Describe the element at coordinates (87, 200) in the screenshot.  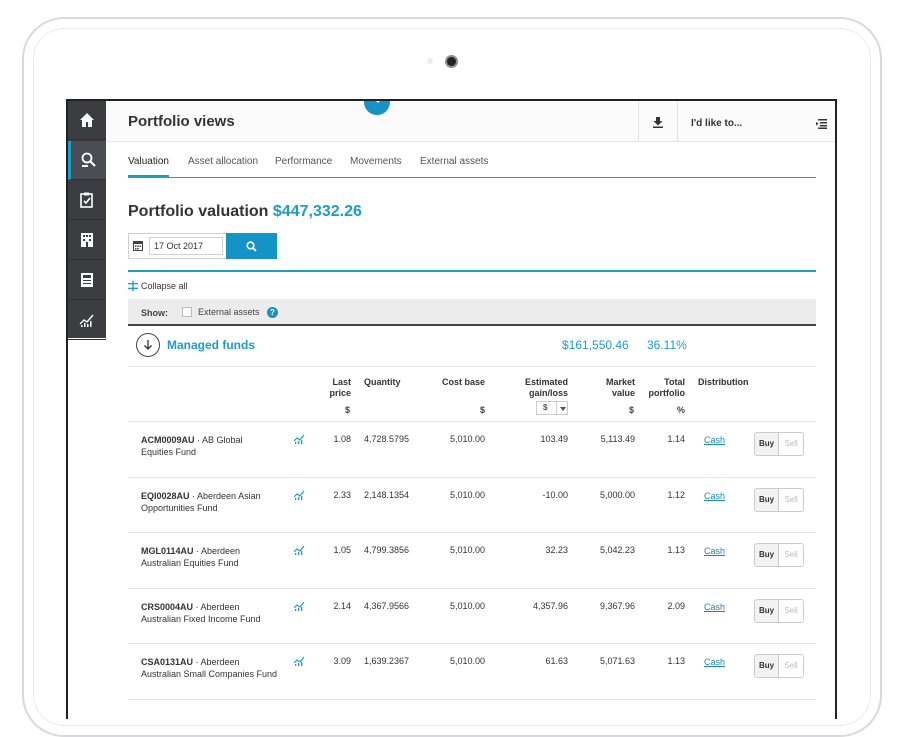
I see `clipboard-icon` at that location.